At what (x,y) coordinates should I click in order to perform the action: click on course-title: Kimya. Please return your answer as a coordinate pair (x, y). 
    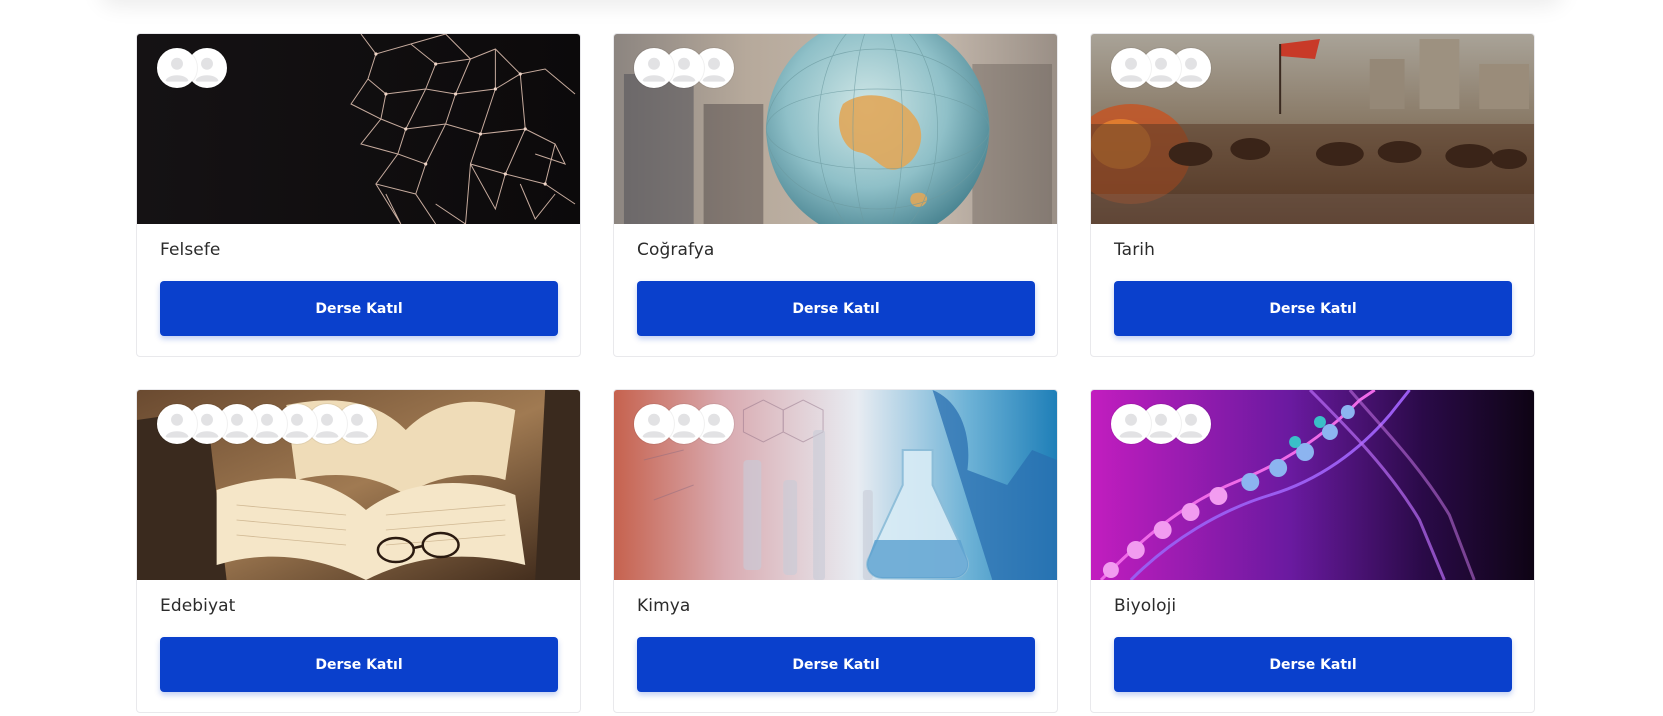
    Looking at the image, I should click on (664, 606).